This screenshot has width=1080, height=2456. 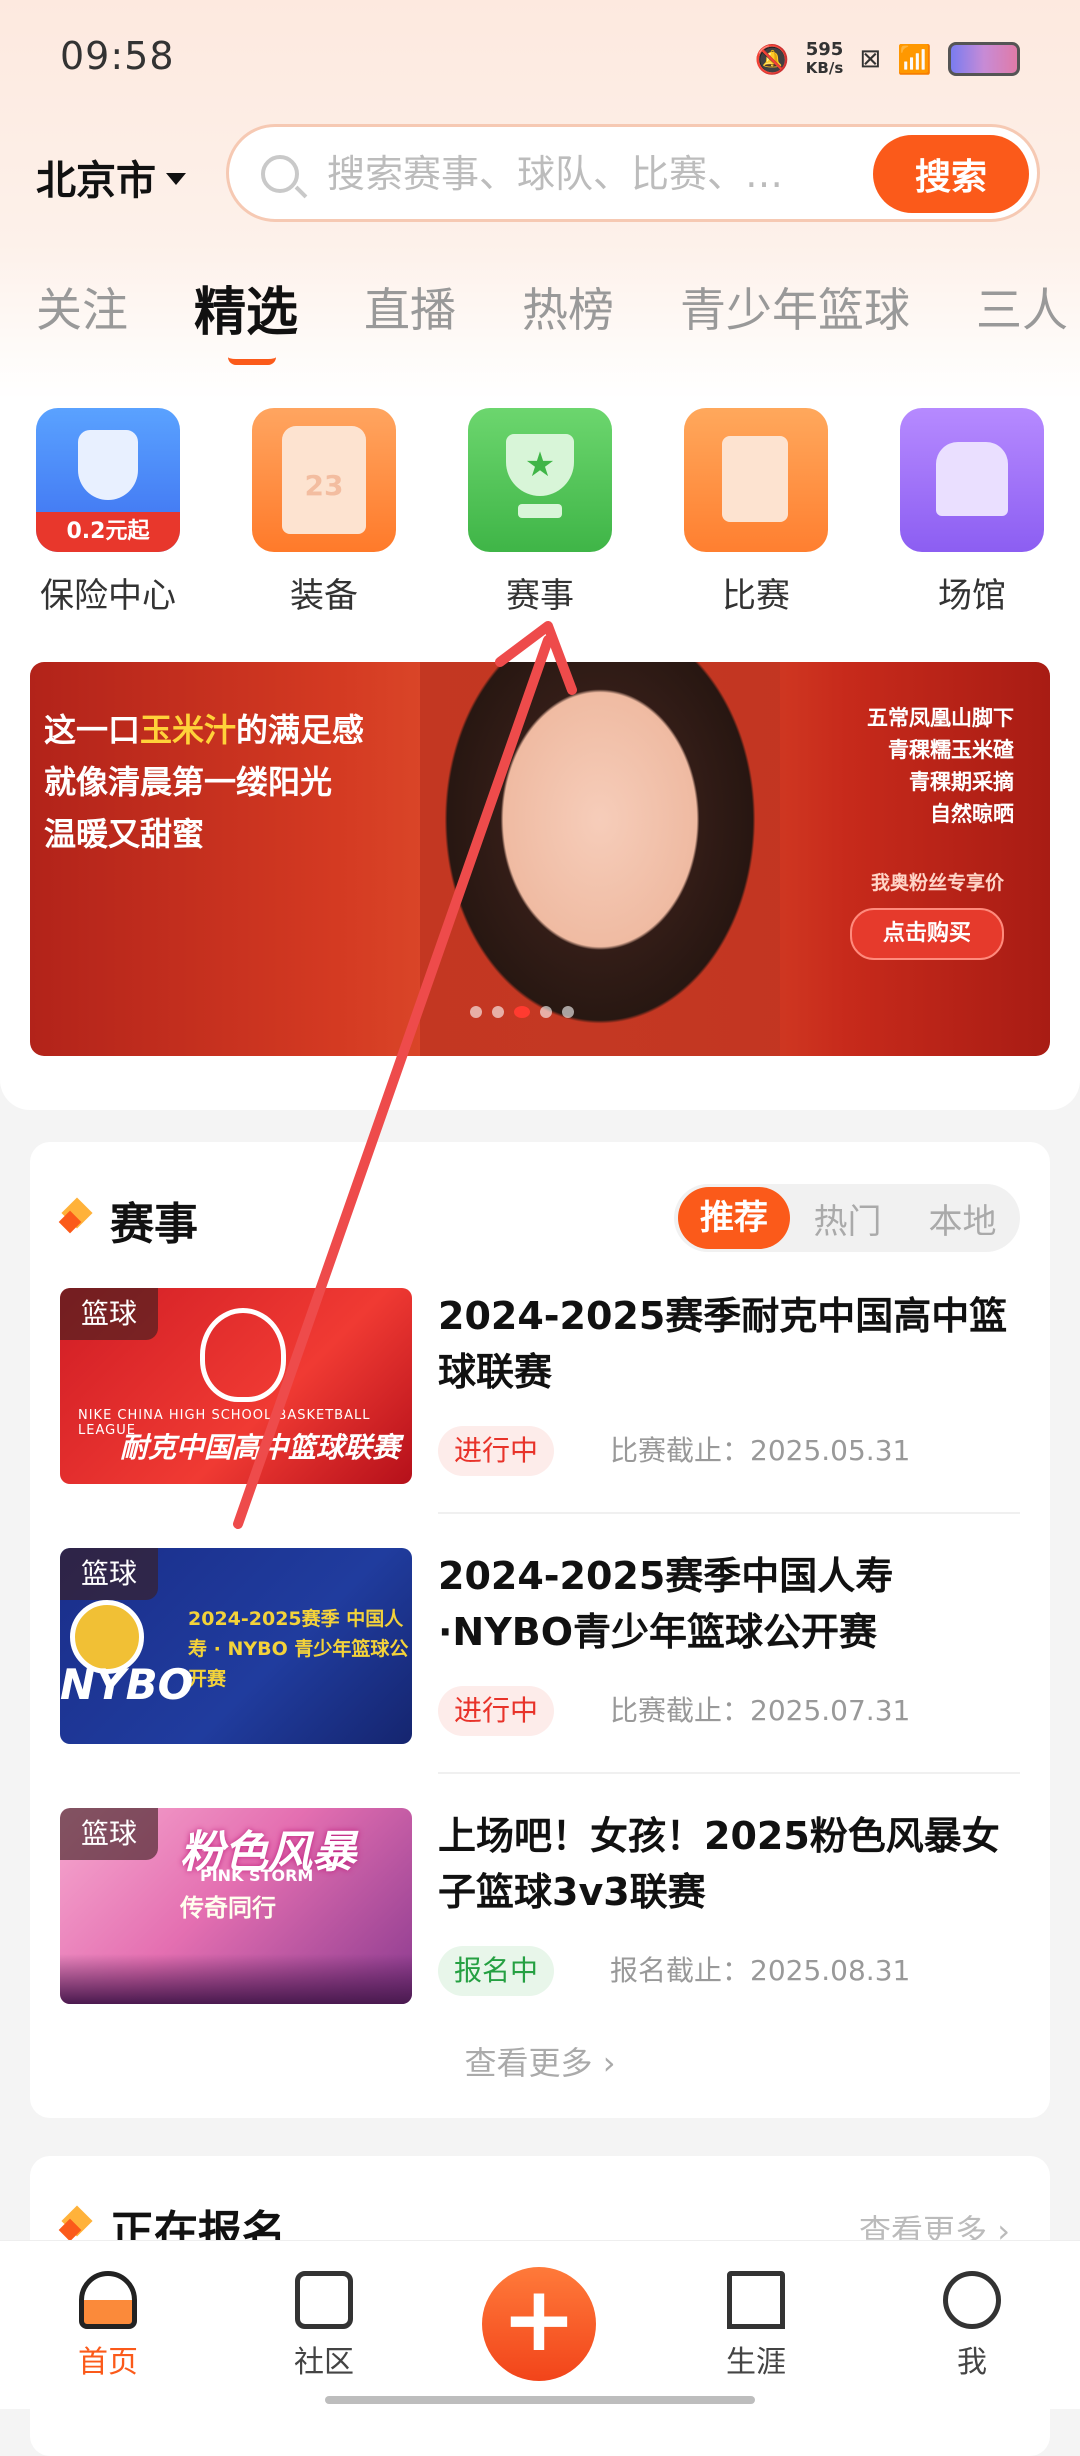 I want to click on tab-3x3: 三人, so click(x=1022, y=309).